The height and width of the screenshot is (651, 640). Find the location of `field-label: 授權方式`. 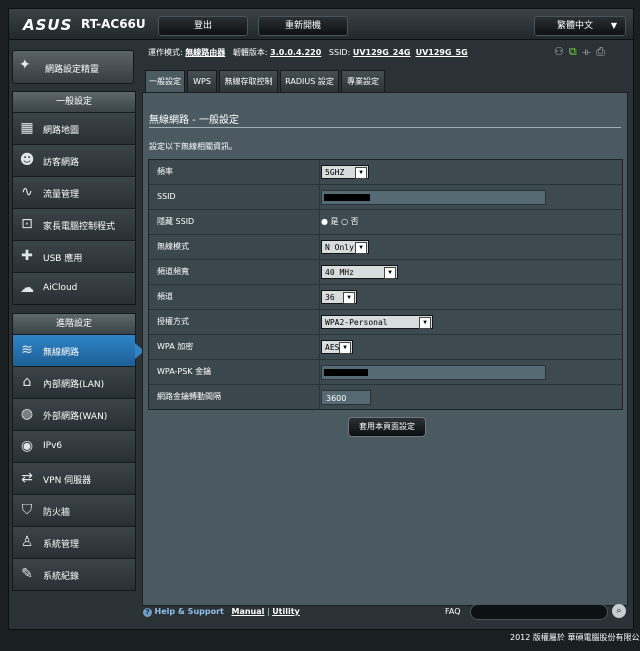

field-label: 授權方式 is located at coordinates (234, 322).